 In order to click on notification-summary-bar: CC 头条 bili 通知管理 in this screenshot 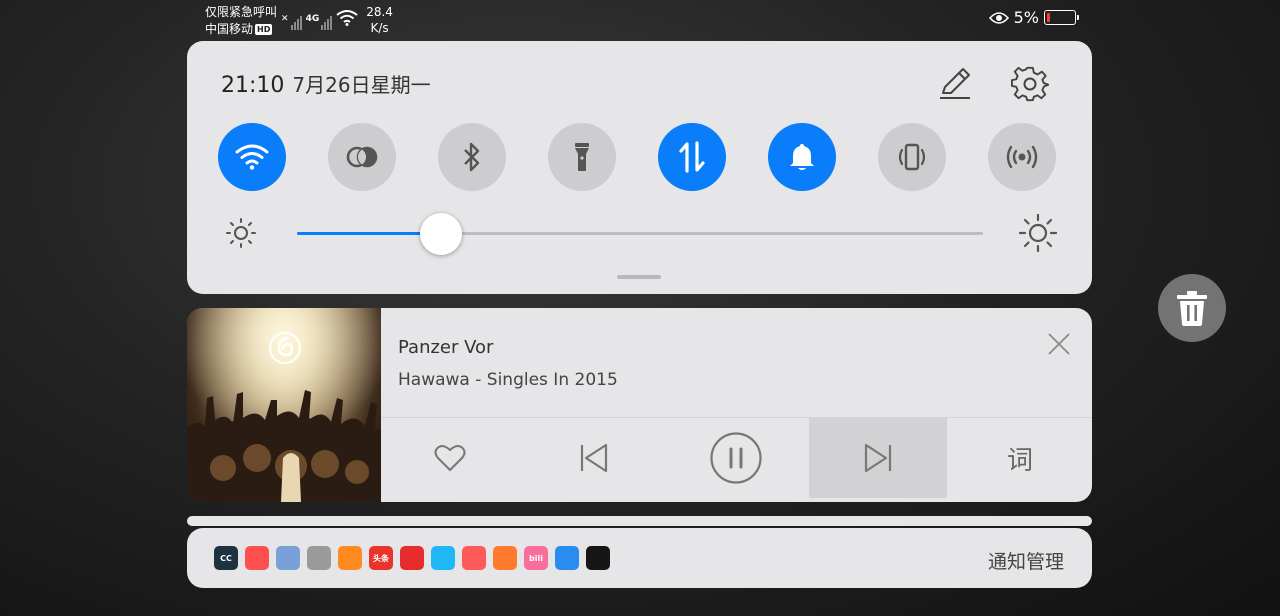, I will do `click(639, 558)`.